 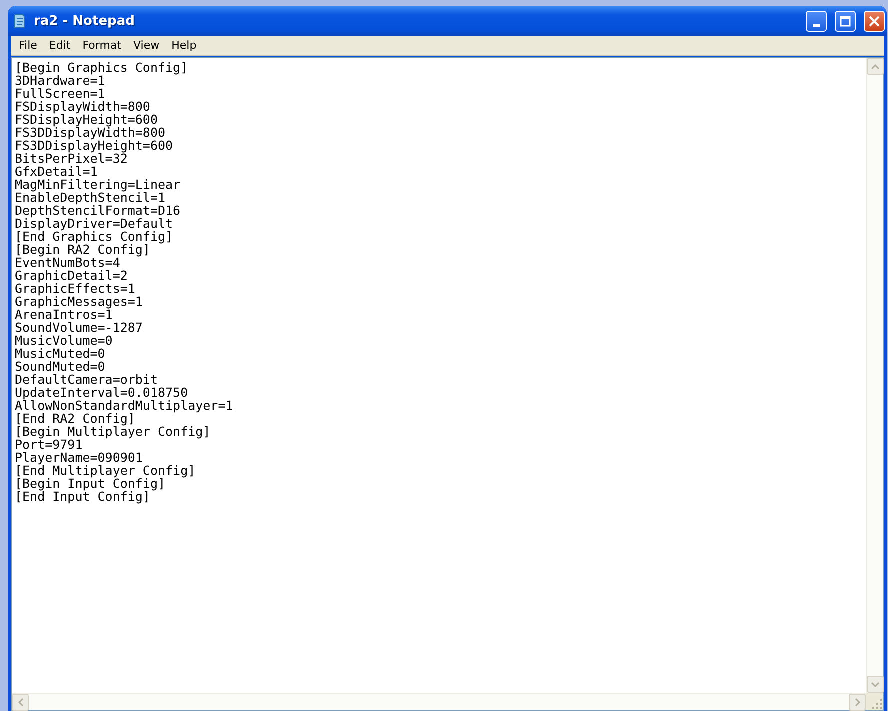 I want to click on window-title: ra2 - Notepad, so click(x=85, y=21).